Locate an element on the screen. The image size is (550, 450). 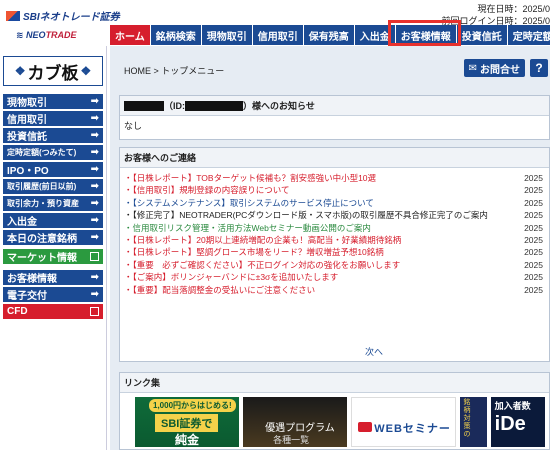
kabuita-label: カブ板 is located at coordinates (53, 73).